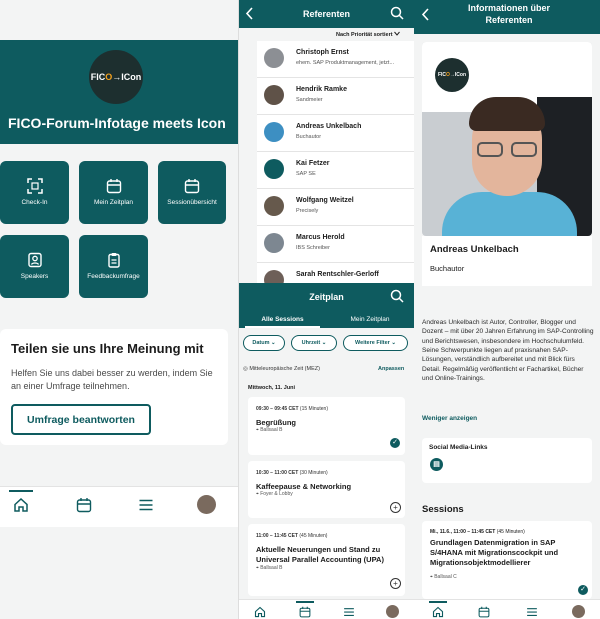 The height and width of the screenshot is (619, 600). What do you see at coordinates (245, 369) in the screenshot?
I see `globe-icon: ◎` at bounding box center [245, 369].